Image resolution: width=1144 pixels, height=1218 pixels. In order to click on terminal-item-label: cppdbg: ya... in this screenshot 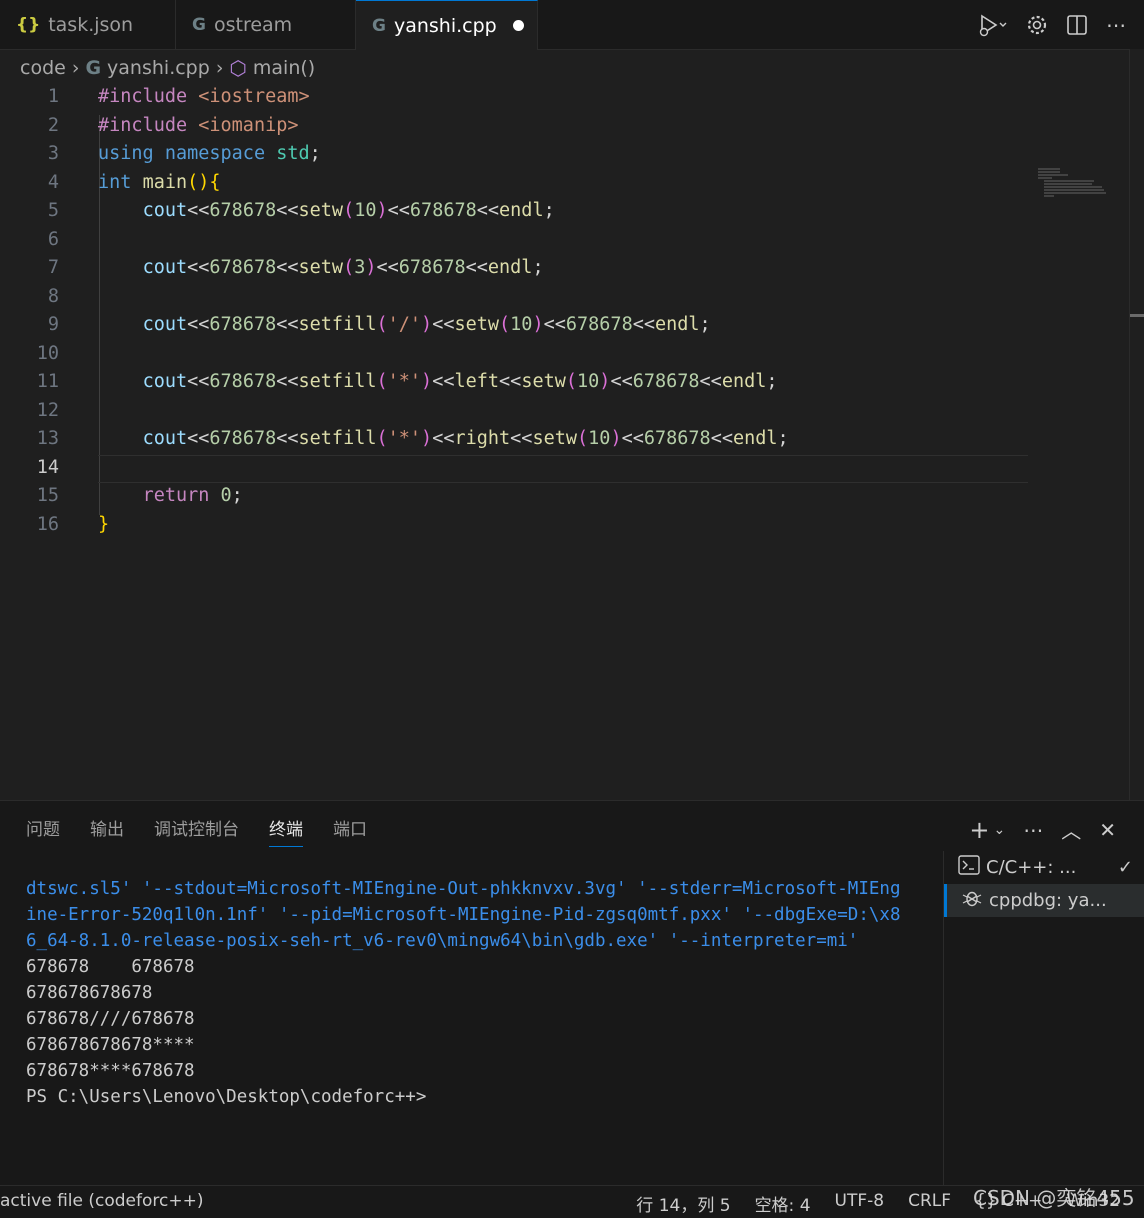, I will do `click(1048, 900)`.